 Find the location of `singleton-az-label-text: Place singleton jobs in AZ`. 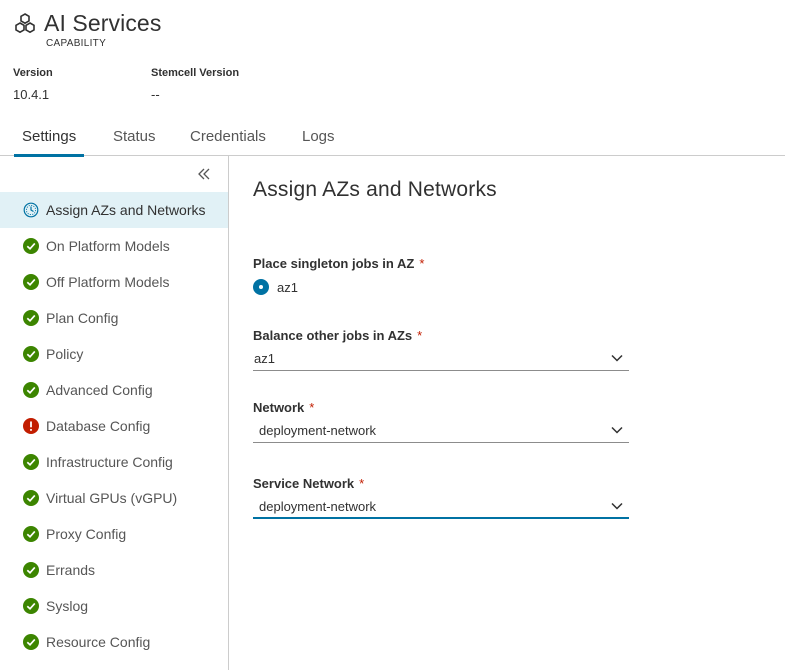

singleton-az-label-text: Place singleton jobs in AZ is located at coordinates (334, 263).